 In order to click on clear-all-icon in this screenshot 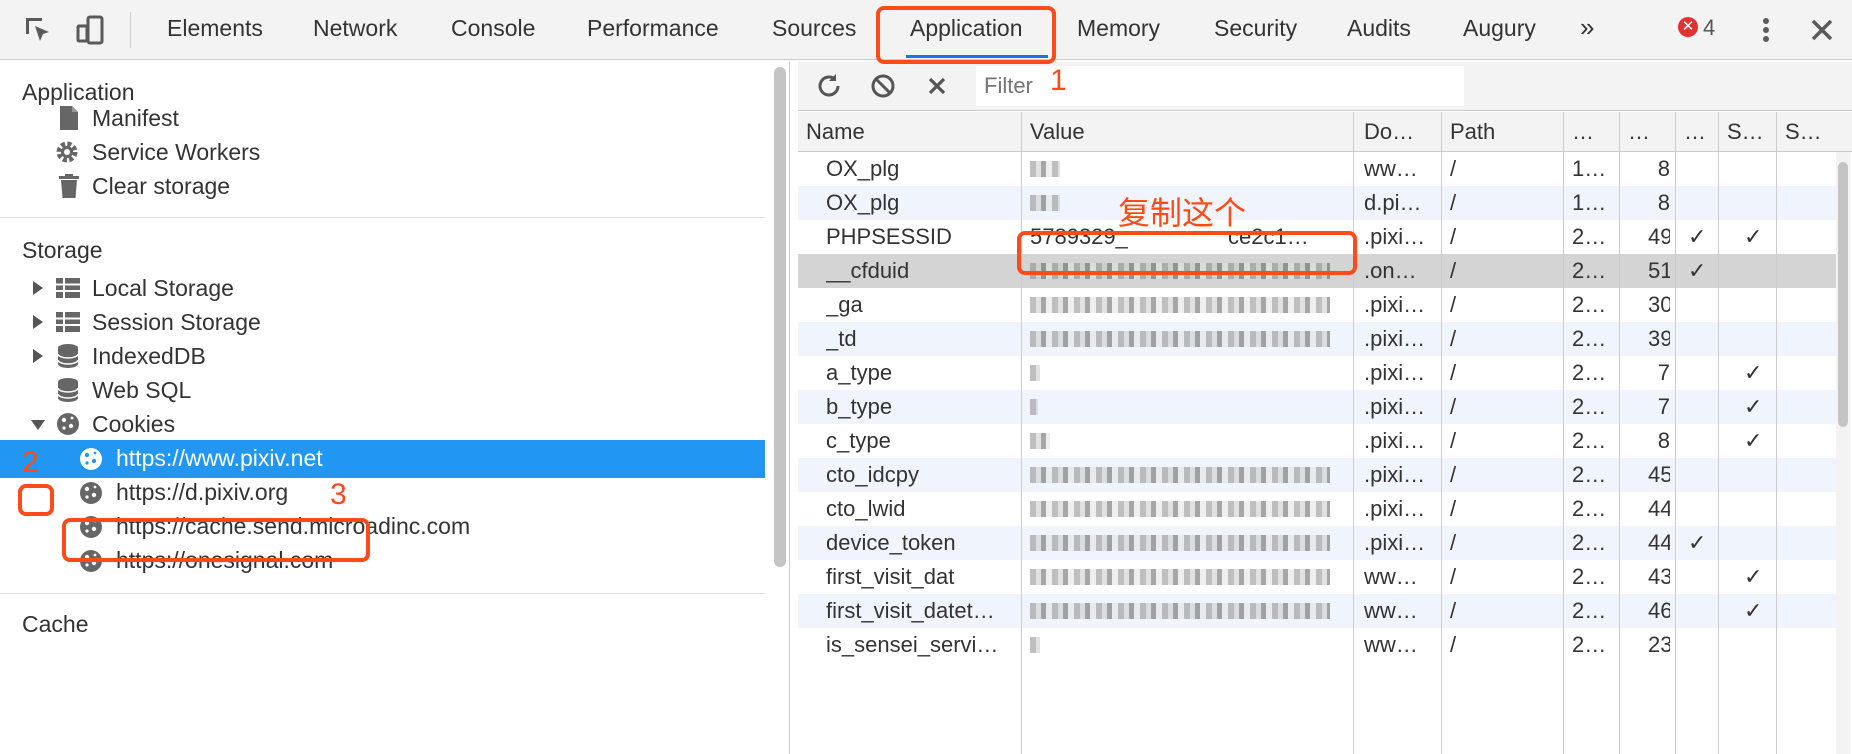, I will do `click(883, 86)`.